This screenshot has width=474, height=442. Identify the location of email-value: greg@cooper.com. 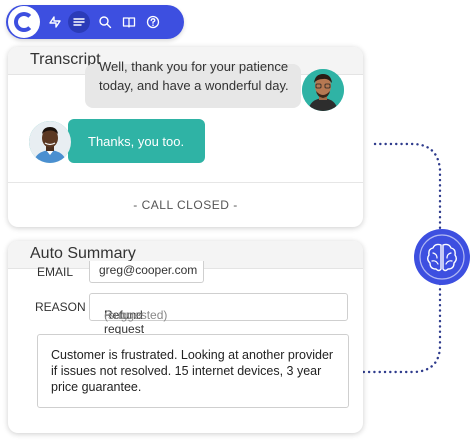
(148, 270).